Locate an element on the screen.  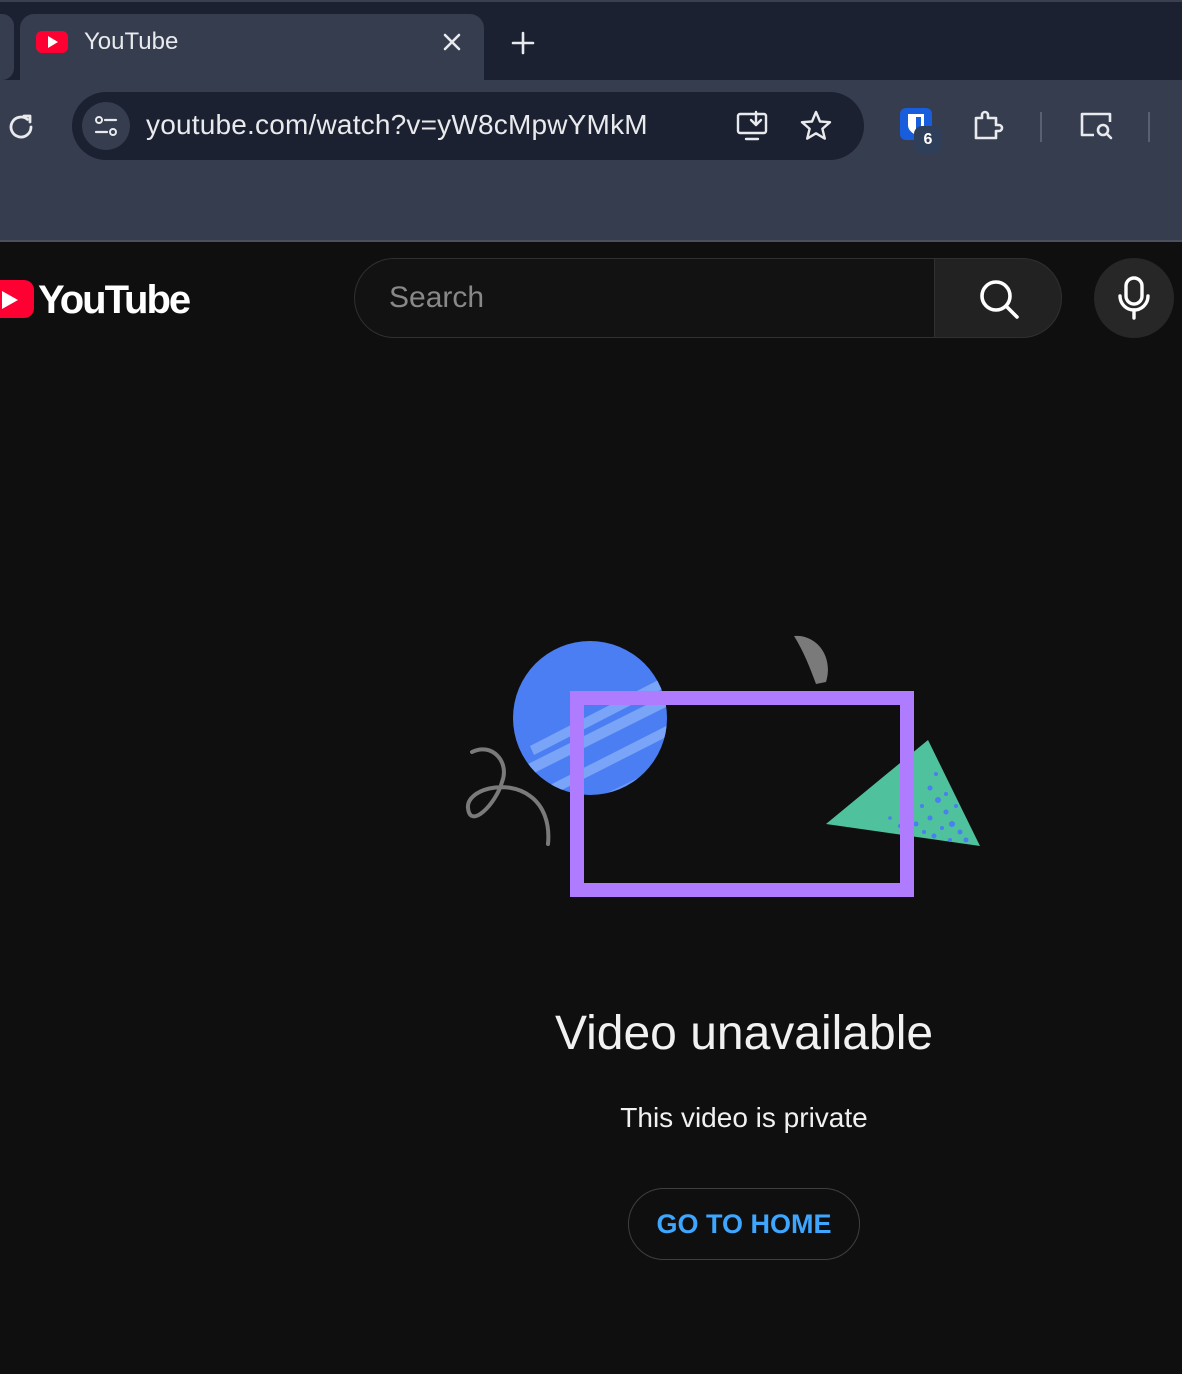
site-info-icon is located at coordinates (106, 126).